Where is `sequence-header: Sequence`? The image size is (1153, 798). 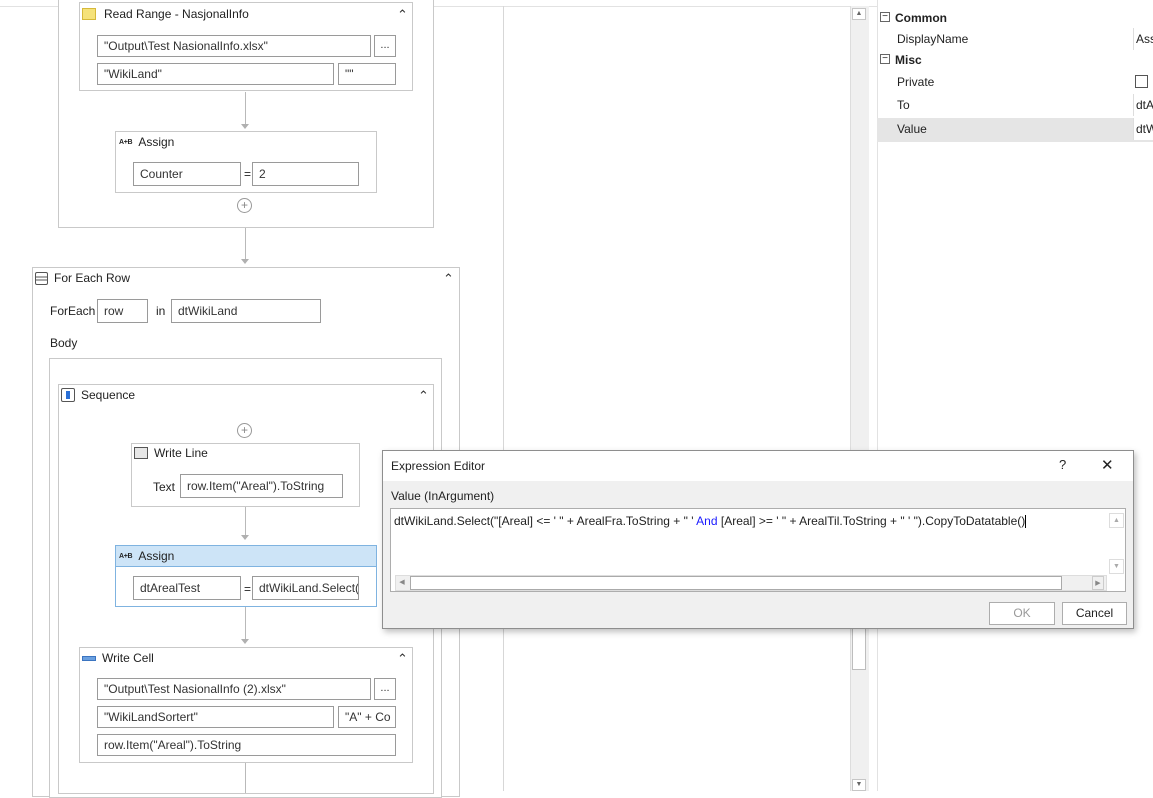 sequence-header: Sequence is located at coordinates (98, 395).